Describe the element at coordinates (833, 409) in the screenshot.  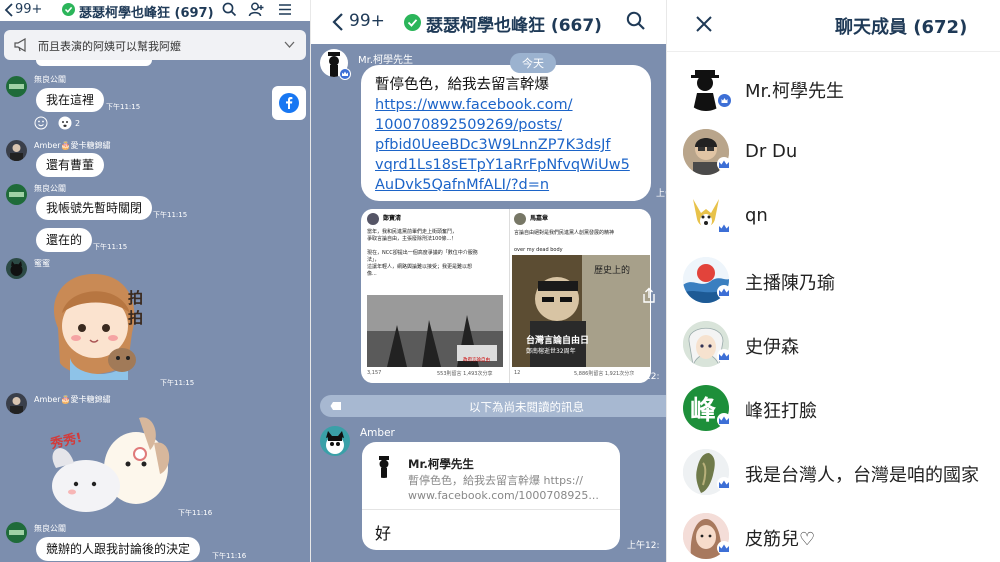
I see `member-row: 峰 峰狂打臉` at that location.